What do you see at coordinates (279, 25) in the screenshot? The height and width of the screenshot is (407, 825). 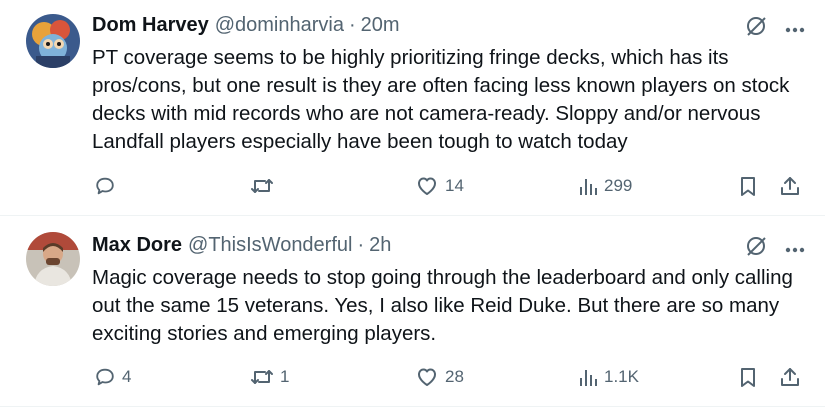 I see `user-handle: @dominharvia` at bounding box center [279, 25].